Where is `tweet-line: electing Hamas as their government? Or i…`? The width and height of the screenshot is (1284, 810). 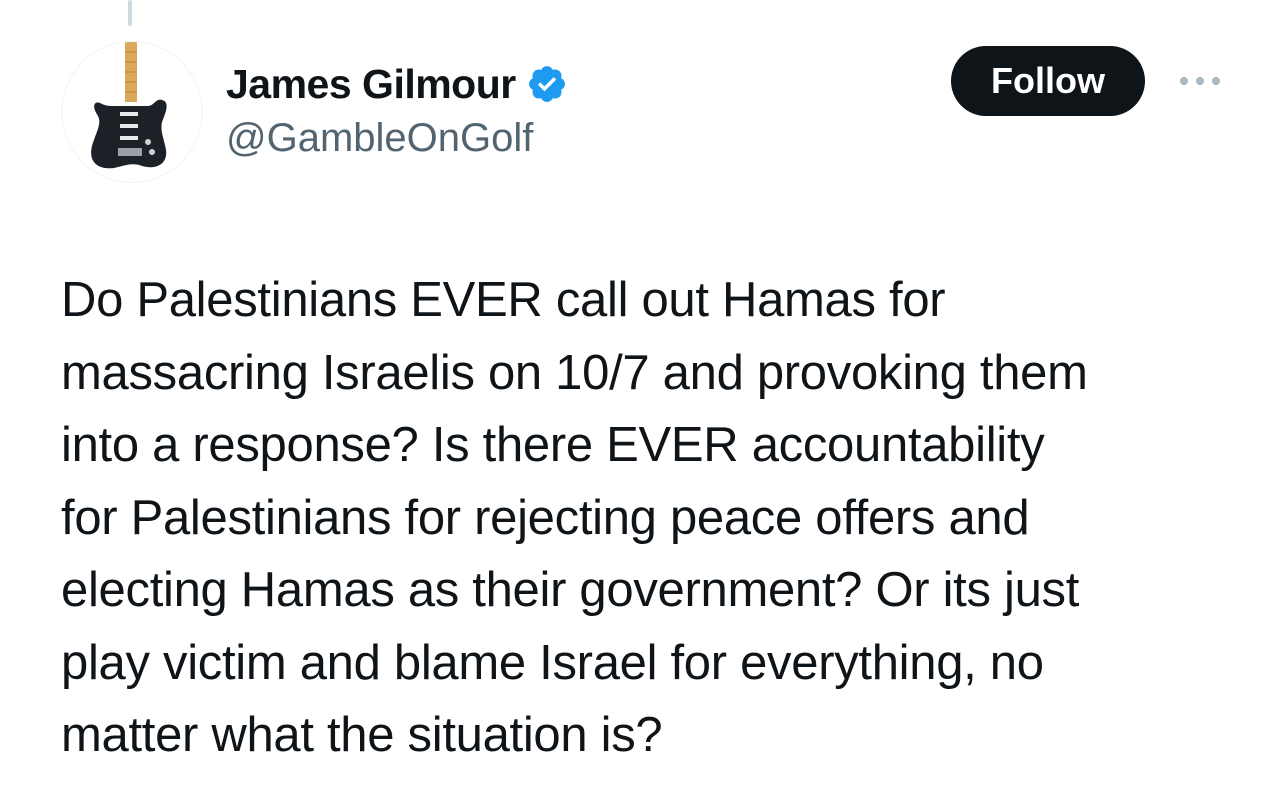
tweet-line: electing Hamas as their government? Or i… is located at coordinates (570, 590).